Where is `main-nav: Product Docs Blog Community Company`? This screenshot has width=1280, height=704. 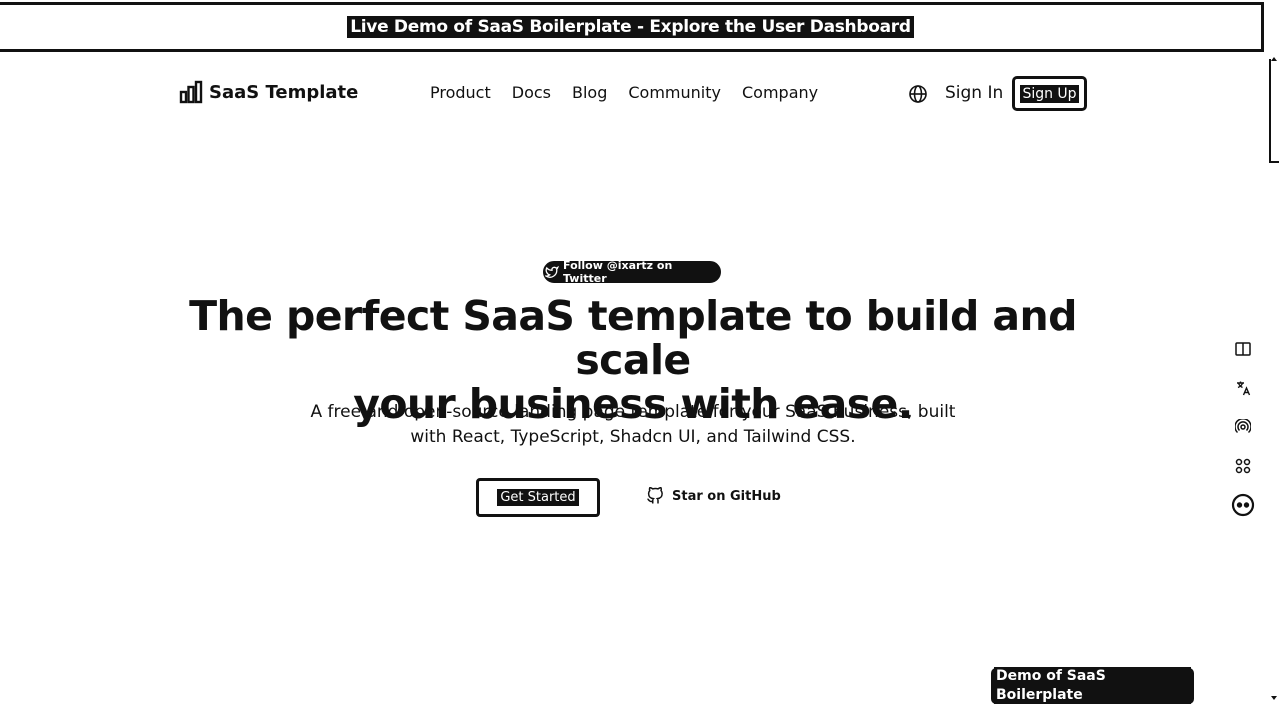
main-nav: Product Docs Blog Community Company is located at coordinates (624, 93).